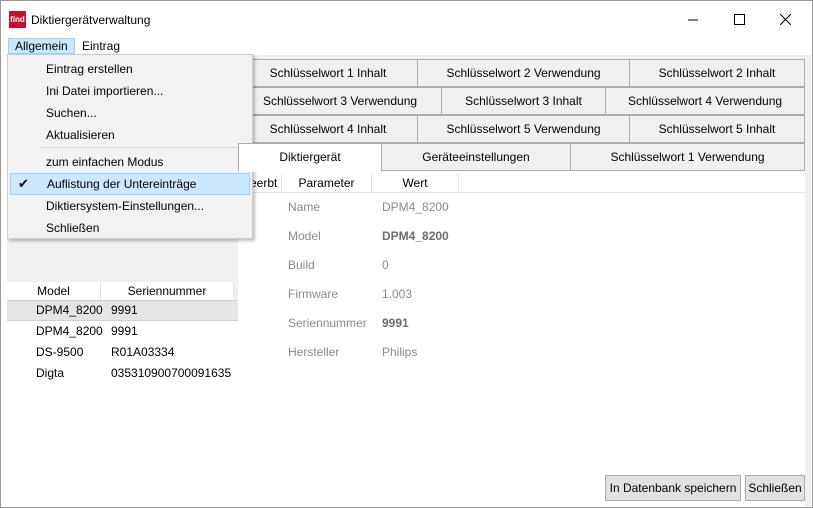 This screenshot has width=813, height=508. Describe the element at coordinates (23, 183) in the screenshot. I see `checkmark-icon: ✔` at that location.